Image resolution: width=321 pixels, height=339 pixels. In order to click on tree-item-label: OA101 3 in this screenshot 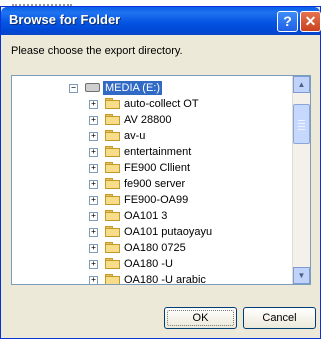, I will do `click(145, 216)`.